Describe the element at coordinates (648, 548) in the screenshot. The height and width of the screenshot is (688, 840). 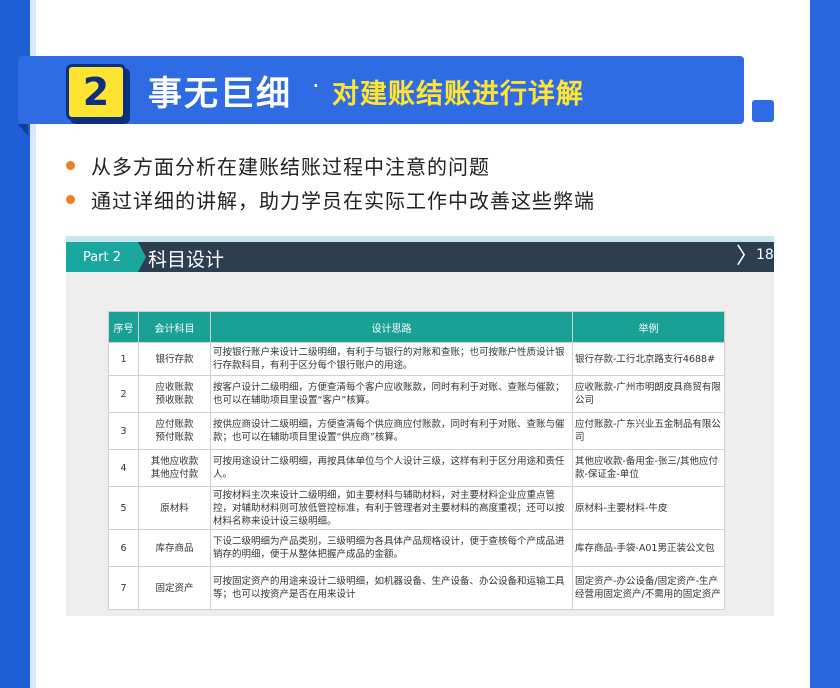
I see `cell-example: 库存商品-手袋-A01男正装公文包` at that location.